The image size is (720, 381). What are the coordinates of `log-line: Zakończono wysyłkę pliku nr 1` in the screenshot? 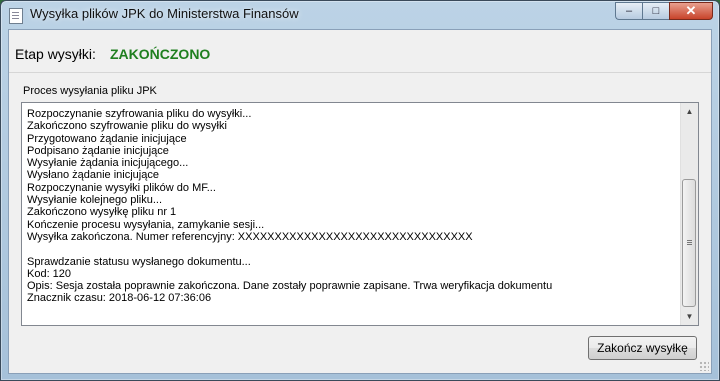 It's located at (102, 212).